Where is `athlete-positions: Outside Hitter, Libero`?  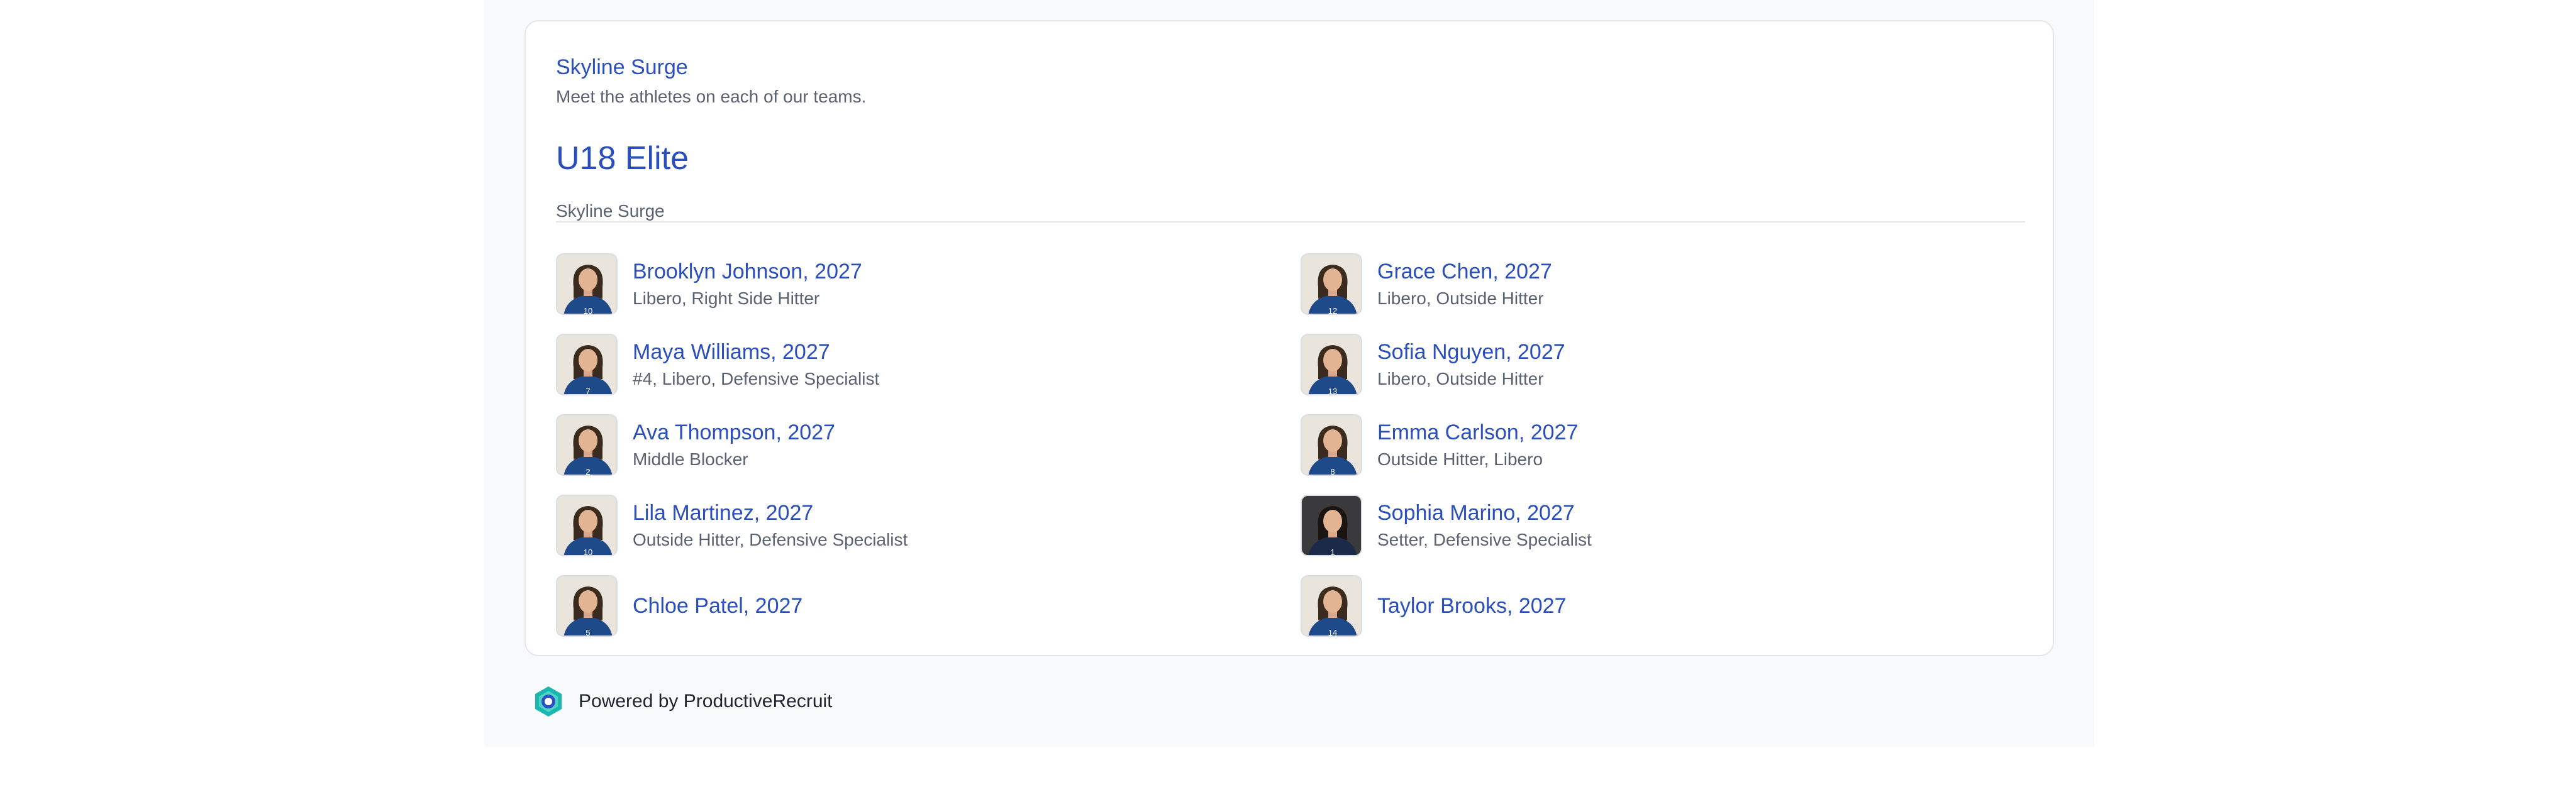
athlete-positions: Outside Hitter, Libero is located at coordinates (1460, 459).